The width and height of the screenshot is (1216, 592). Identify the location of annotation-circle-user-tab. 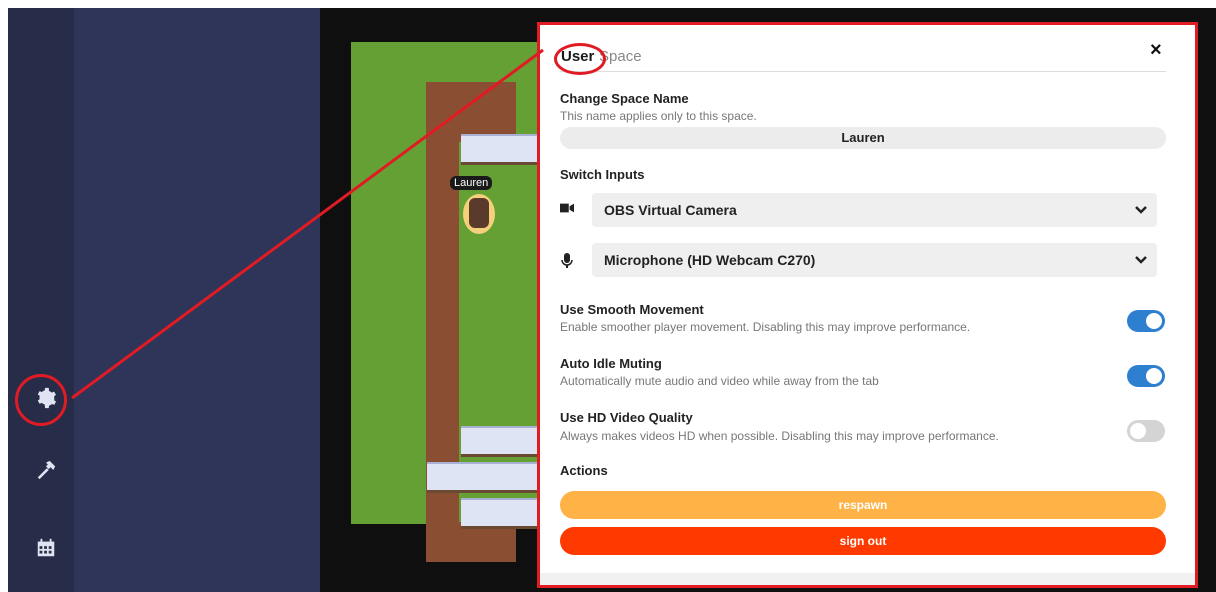
(580, 59).